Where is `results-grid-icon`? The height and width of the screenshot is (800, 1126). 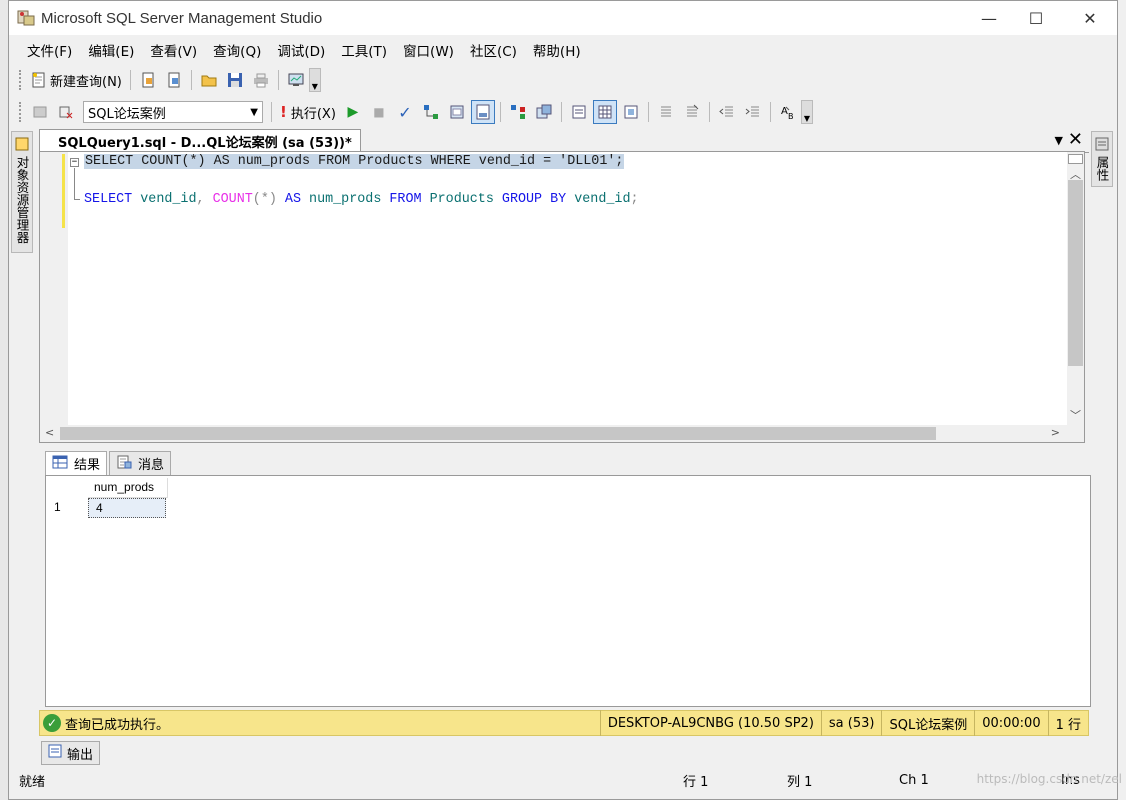
results-grid-icon is located at coordinates (605, 112).